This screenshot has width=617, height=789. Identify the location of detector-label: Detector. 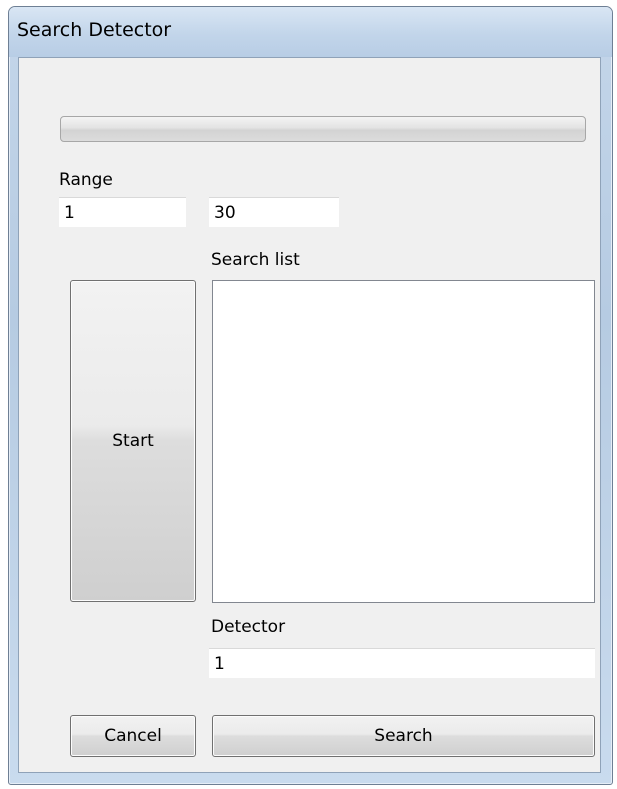
(248, 627).